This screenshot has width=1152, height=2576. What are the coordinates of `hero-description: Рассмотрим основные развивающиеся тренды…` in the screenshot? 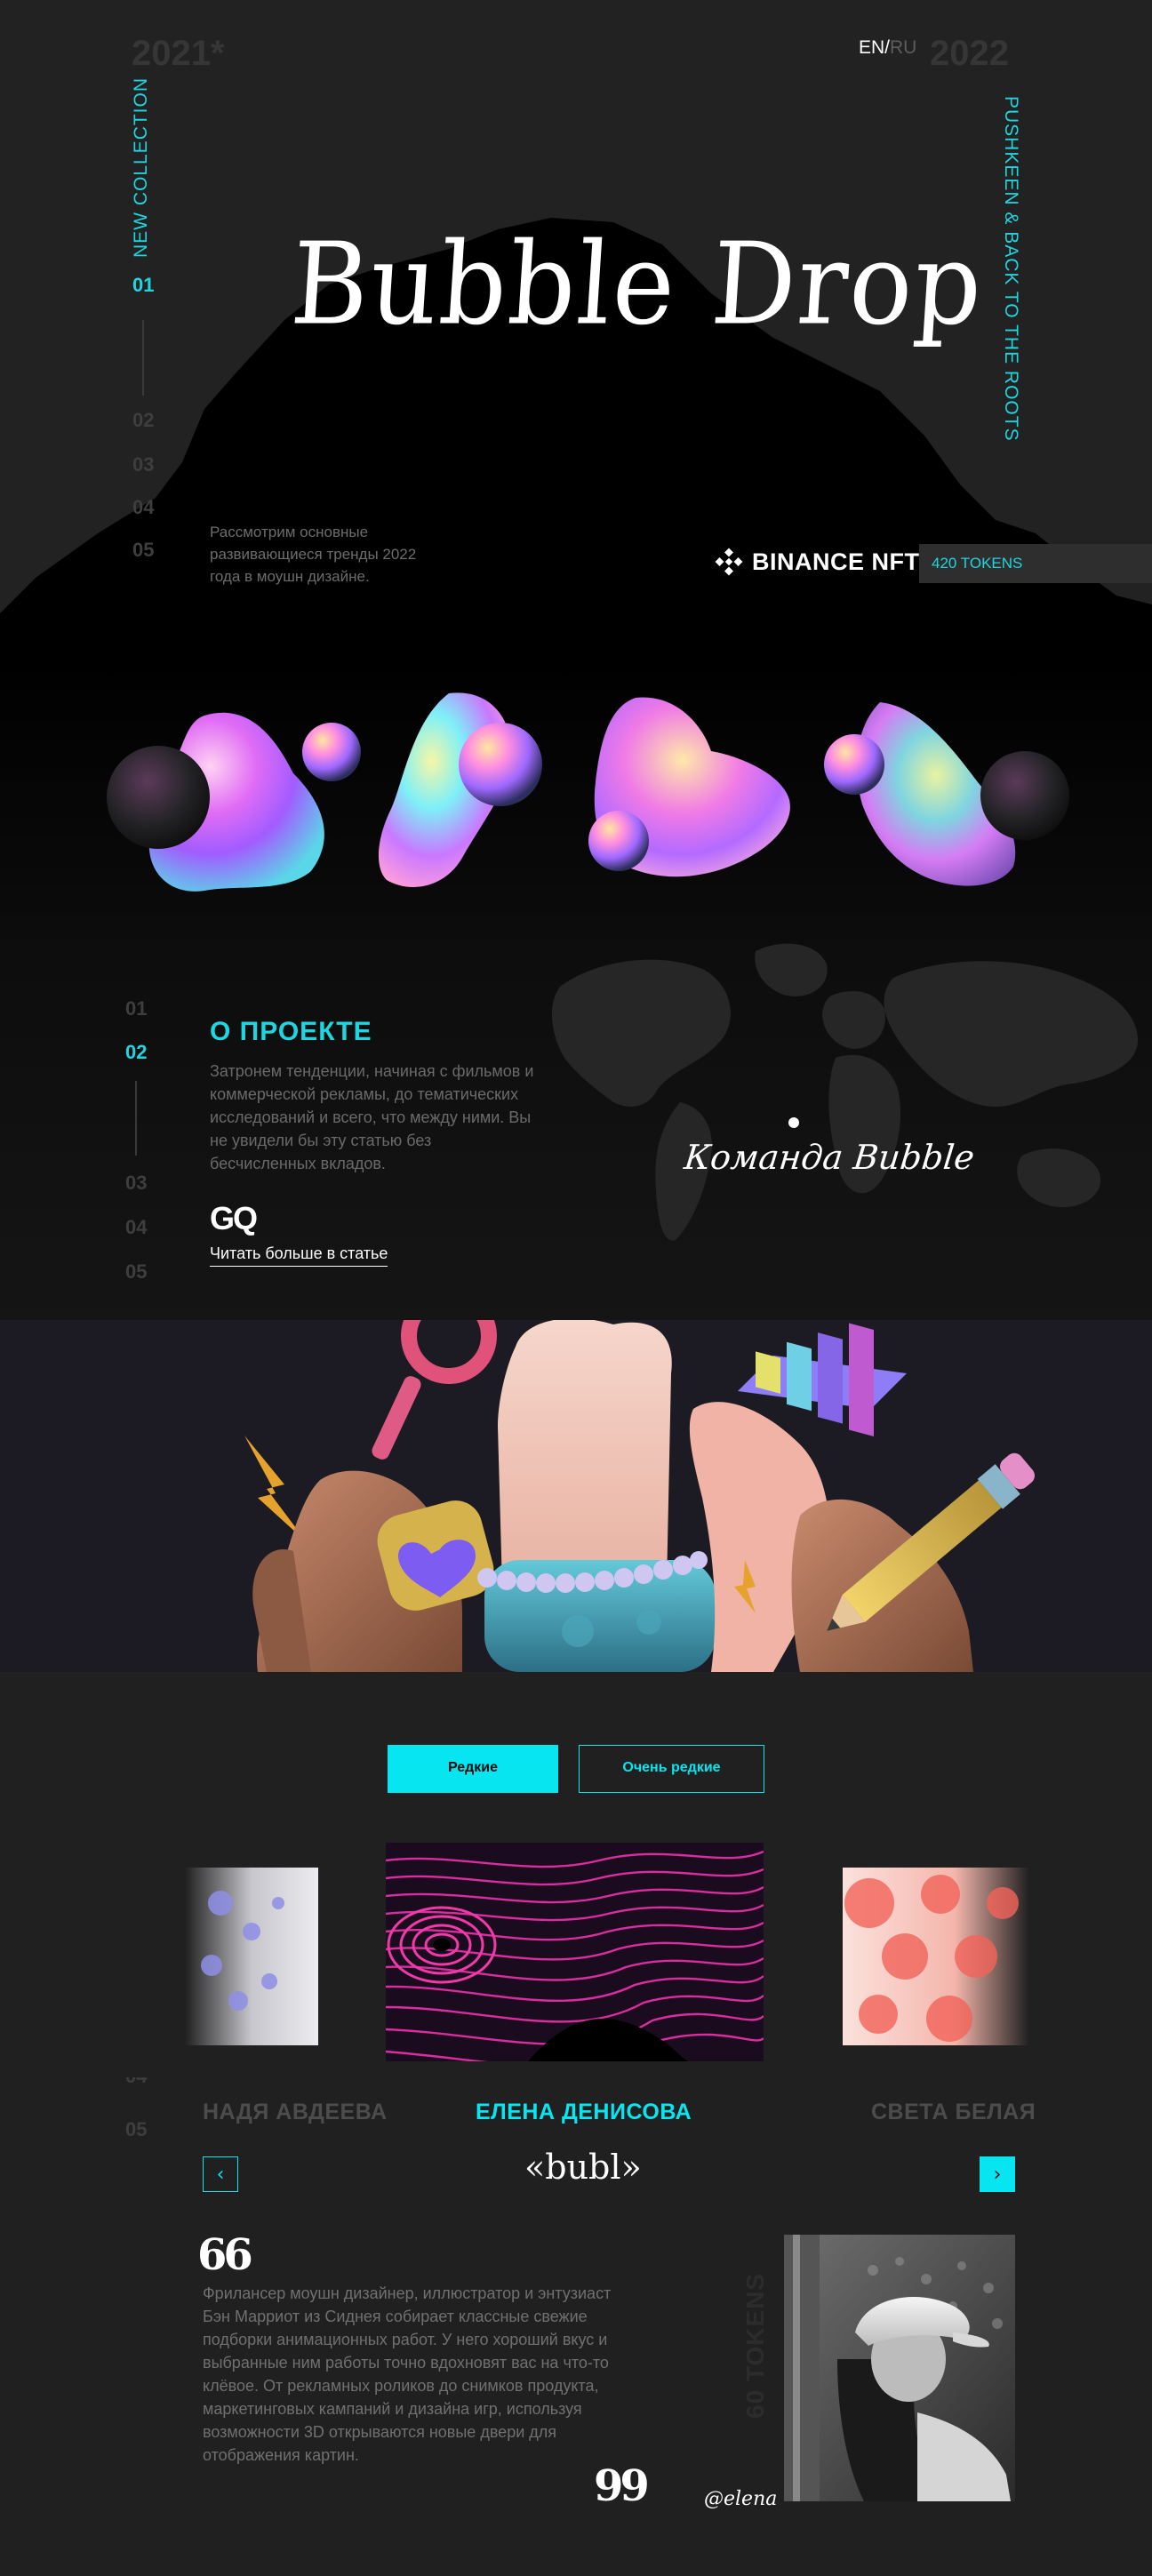 It's located at (313, 554).